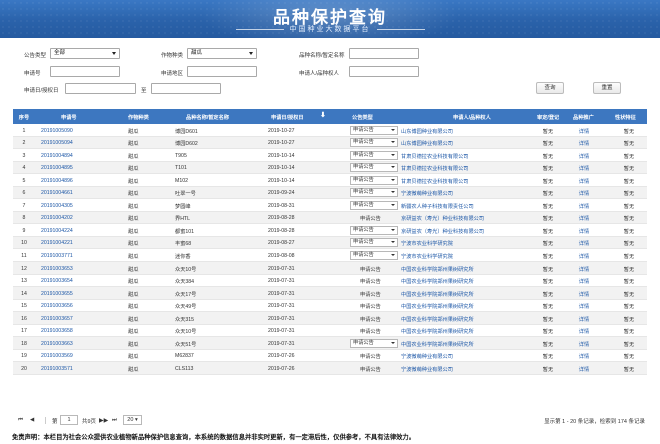 Image resolution: width=660 pixels, height=444 pixels. What do you see at coordinates (466, 206) in the screenshot?
I see `applicant-link: 新疆农人种子科技有限责任公司` at bounding box center [466, 206].